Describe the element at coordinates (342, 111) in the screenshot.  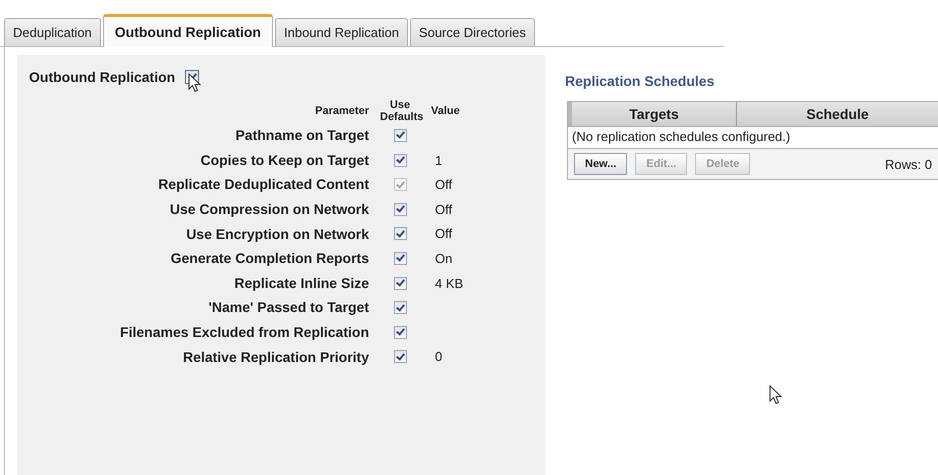
I see `column-header: Parameter` at that location.